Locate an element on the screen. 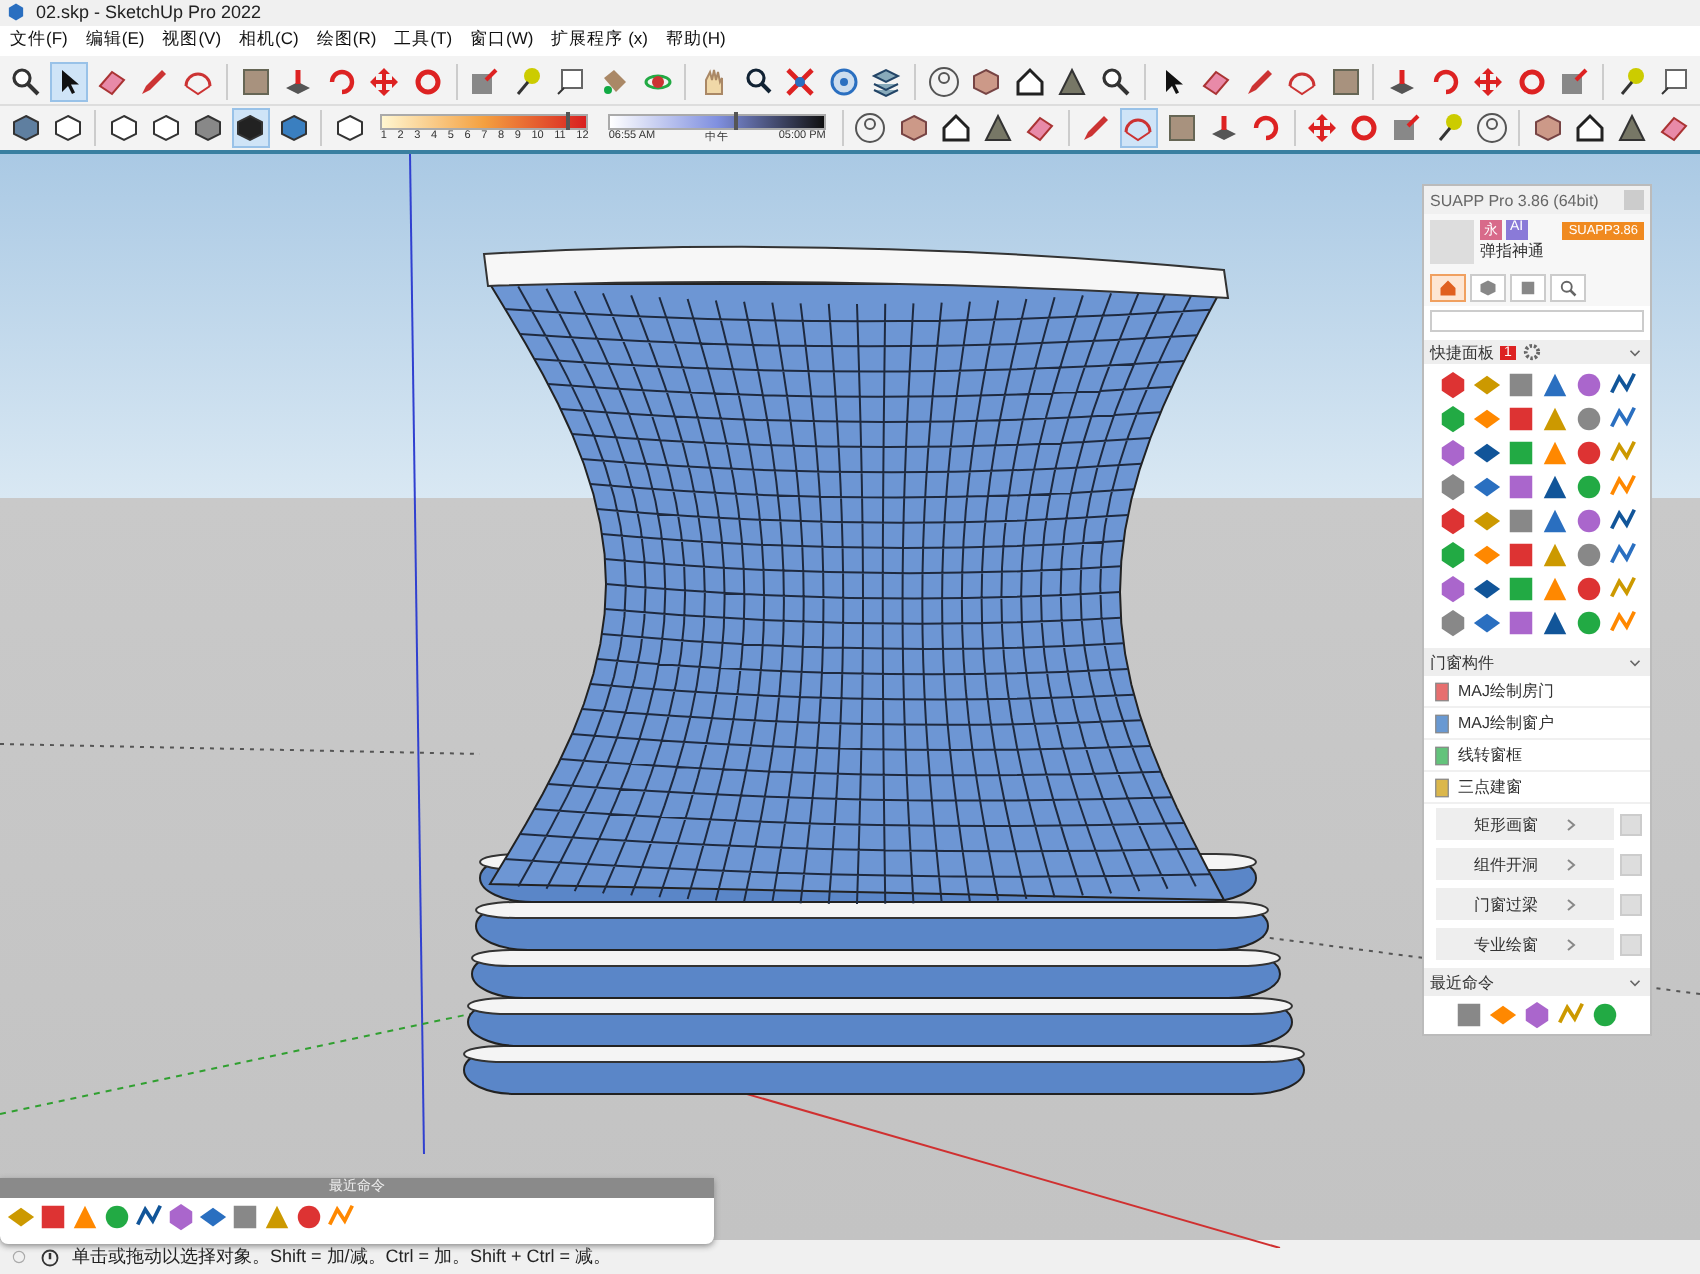 This screenshot has height=1274, width=1700. section-header: 门窗构件 is located at coordinates (1537, 662).